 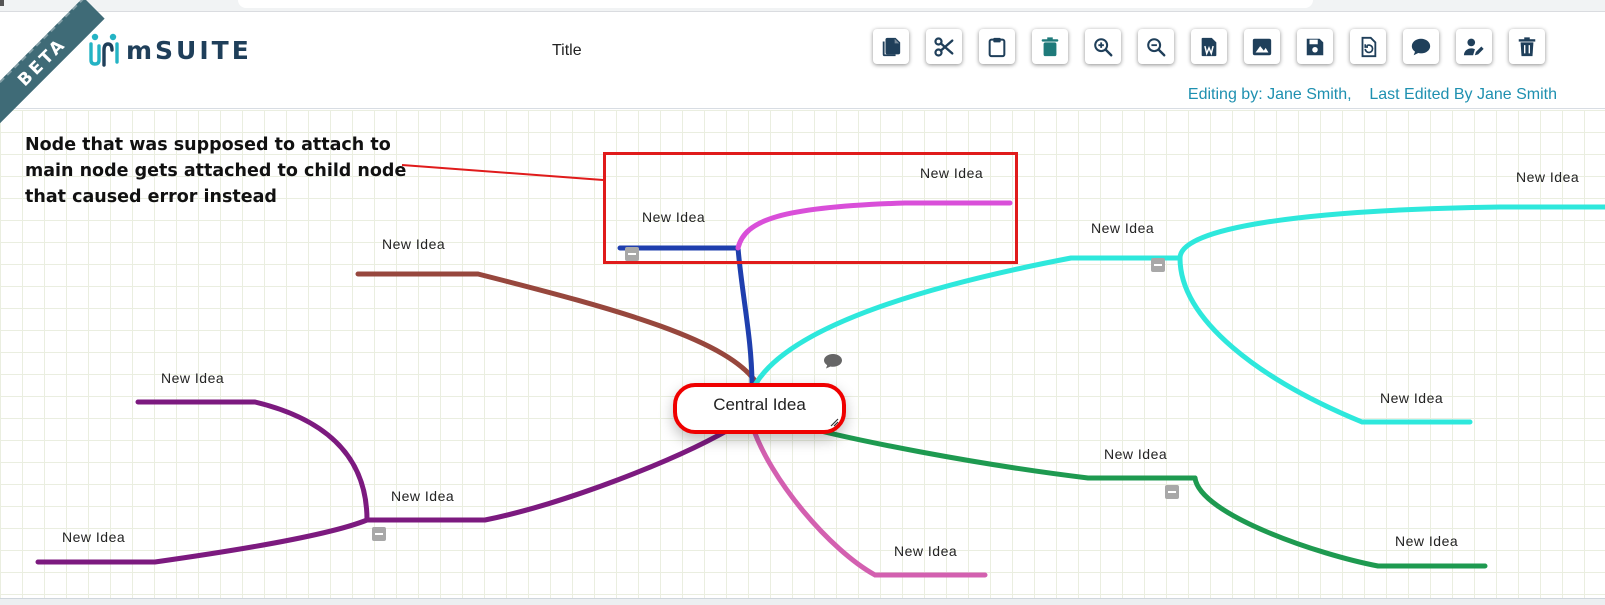 What do you see at coordinates (558, 329) in the screenshot?
I see `link-brown` at bounding box center [558, 329].